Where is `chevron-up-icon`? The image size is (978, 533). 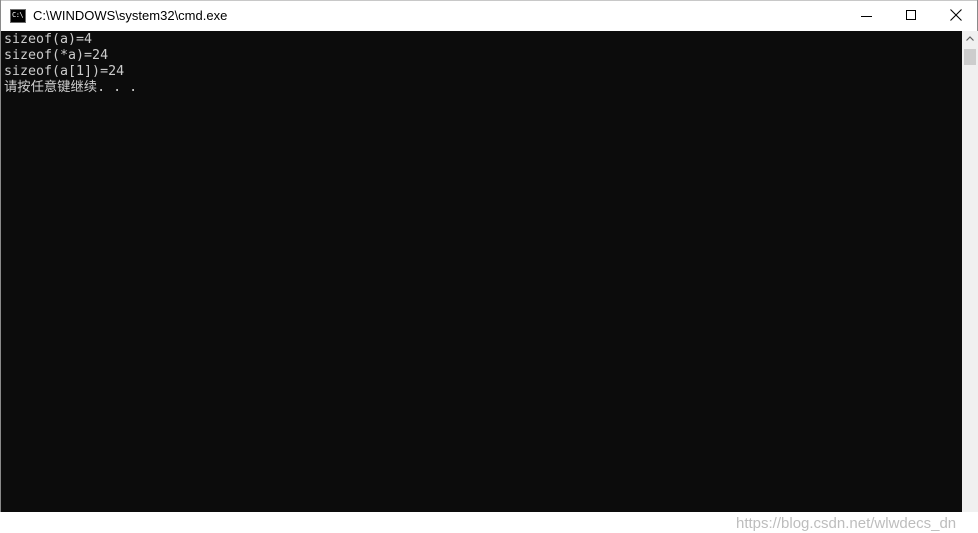 chevron-up-icon is located at coordinates (970, 38).